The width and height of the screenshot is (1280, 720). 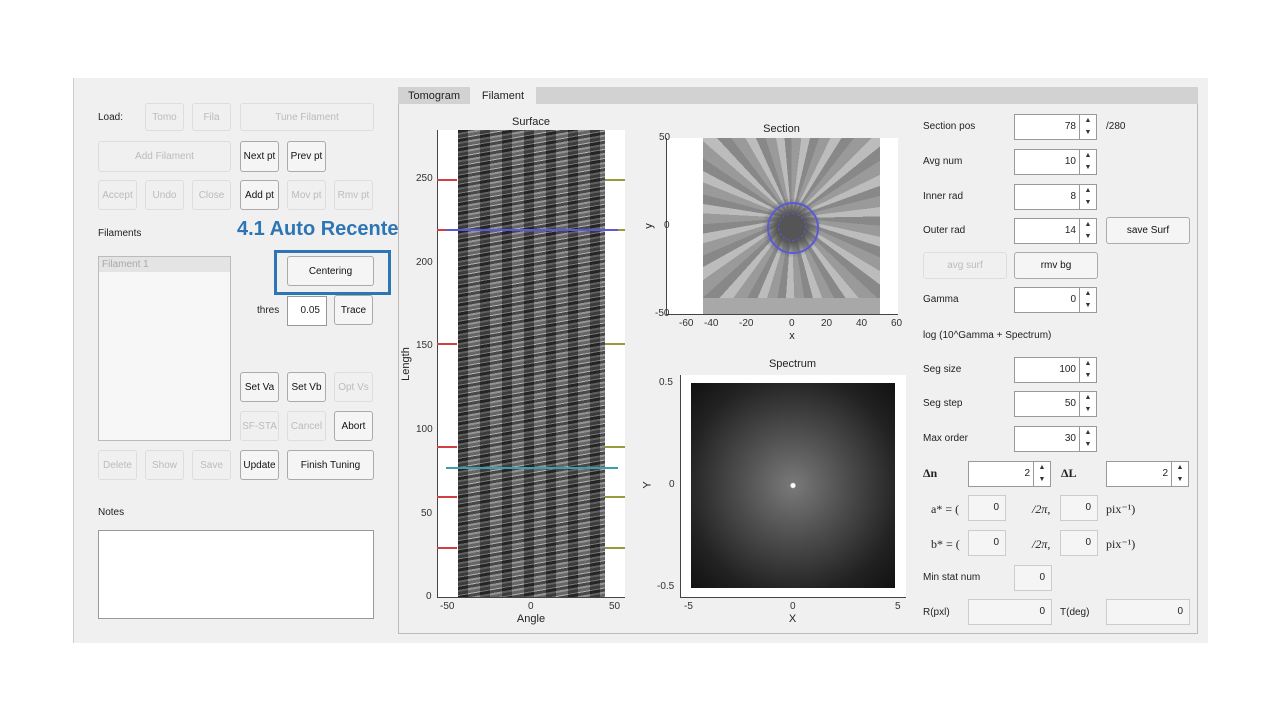 I want to click on inner-rad-value: 8, so click(x=1073, y=196).